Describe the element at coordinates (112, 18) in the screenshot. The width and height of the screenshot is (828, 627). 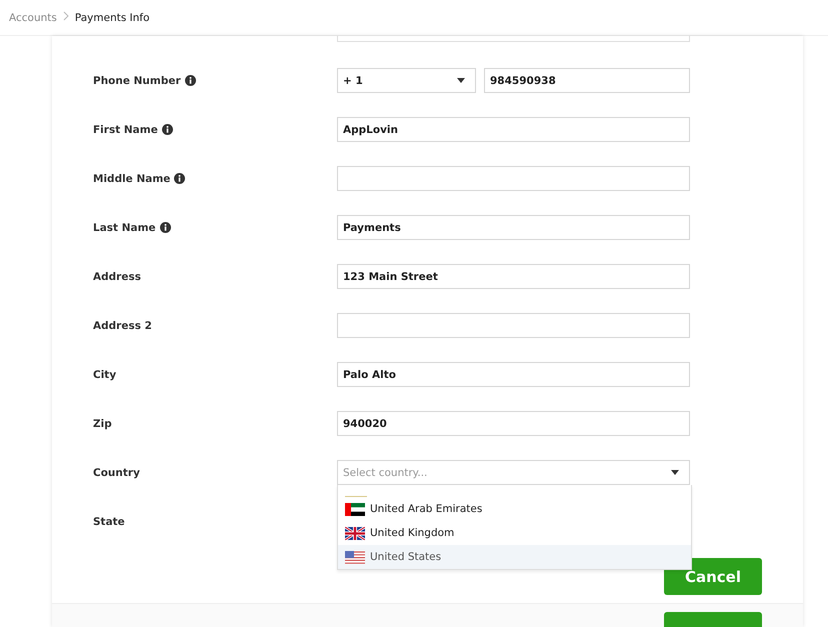
I see `breadcrumb-current: Payments Info` at that location.